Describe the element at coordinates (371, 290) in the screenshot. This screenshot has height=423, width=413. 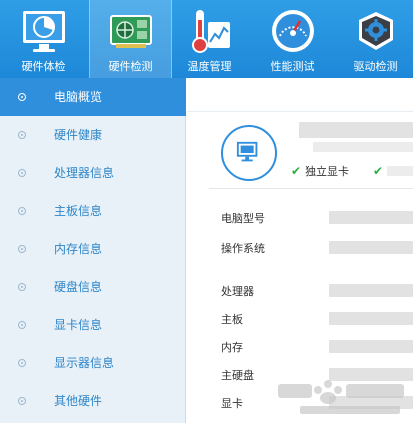
I see `value-cpu-redacted` at that location.